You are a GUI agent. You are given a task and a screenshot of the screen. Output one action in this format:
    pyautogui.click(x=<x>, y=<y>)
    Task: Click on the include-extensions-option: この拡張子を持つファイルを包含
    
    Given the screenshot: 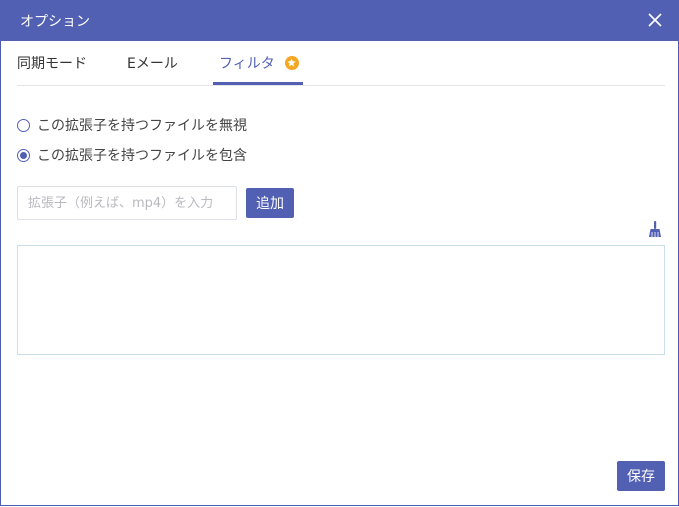 What is the action you would take?
    pyautogui.click(x=132, y=155)
    